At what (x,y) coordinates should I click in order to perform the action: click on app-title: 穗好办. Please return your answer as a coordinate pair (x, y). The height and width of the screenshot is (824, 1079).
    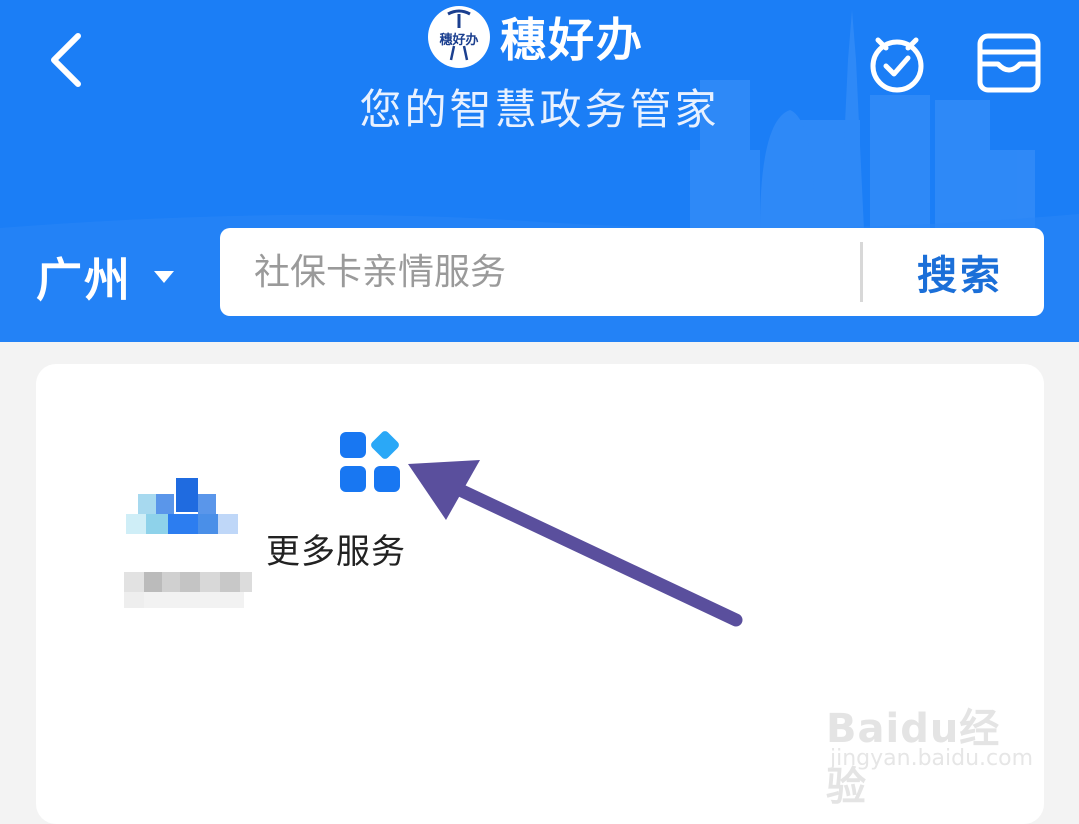
    Looking at the image, I should click on (572, 40).